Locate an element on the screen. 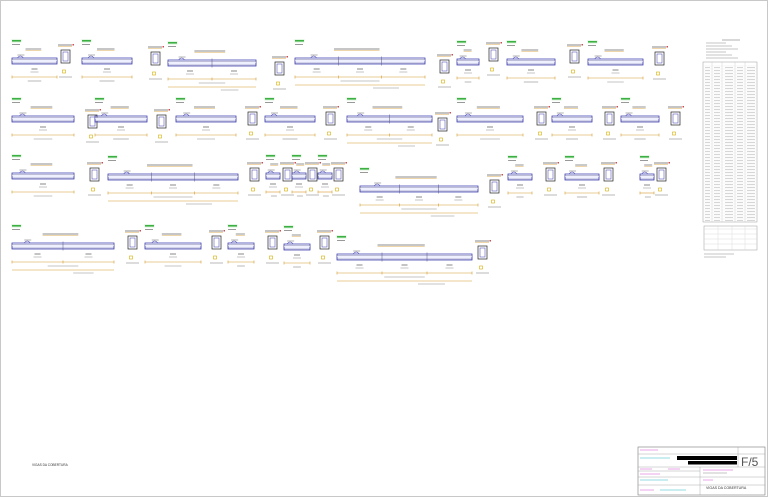 This screenshot has height=497, width=768. title-block: F/5 VIGAS DA COBERTURA is located at coordinates (701, 471).